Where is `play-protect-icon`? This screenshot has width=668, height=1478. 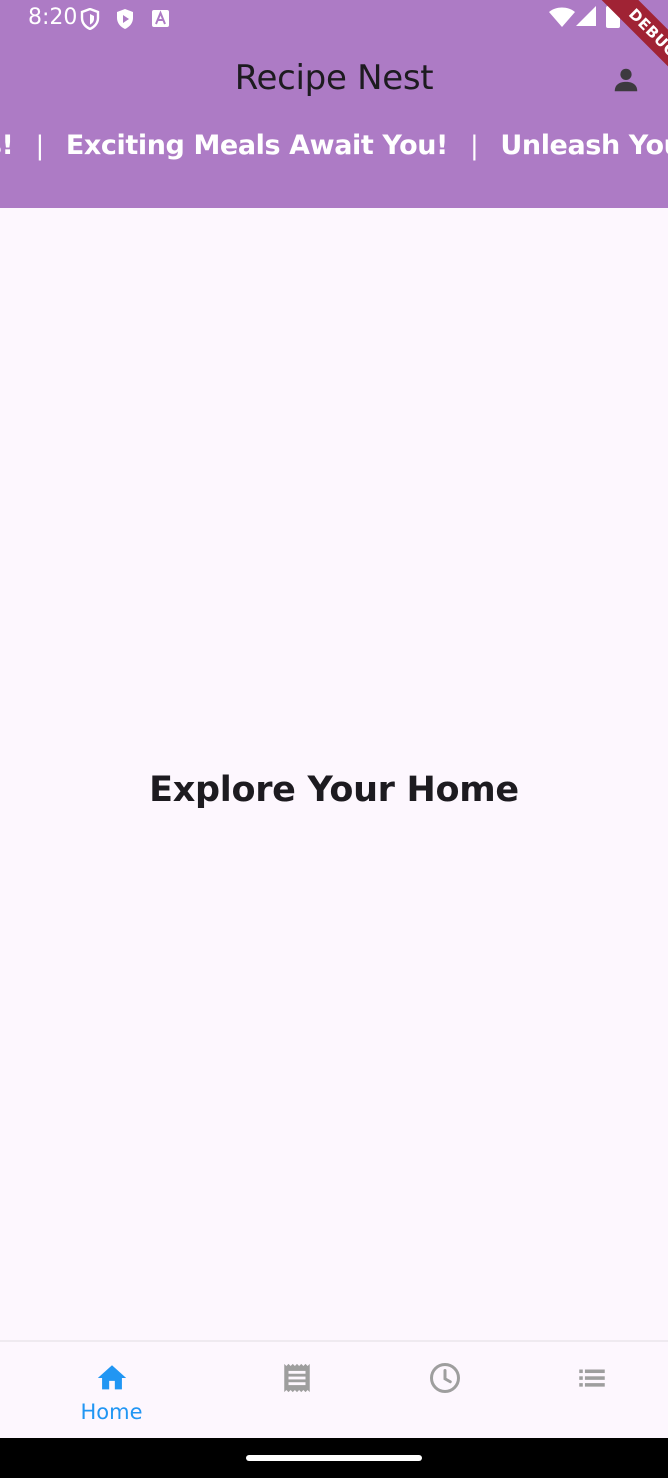 play-protect-icon is located at coordinates (125, 21).